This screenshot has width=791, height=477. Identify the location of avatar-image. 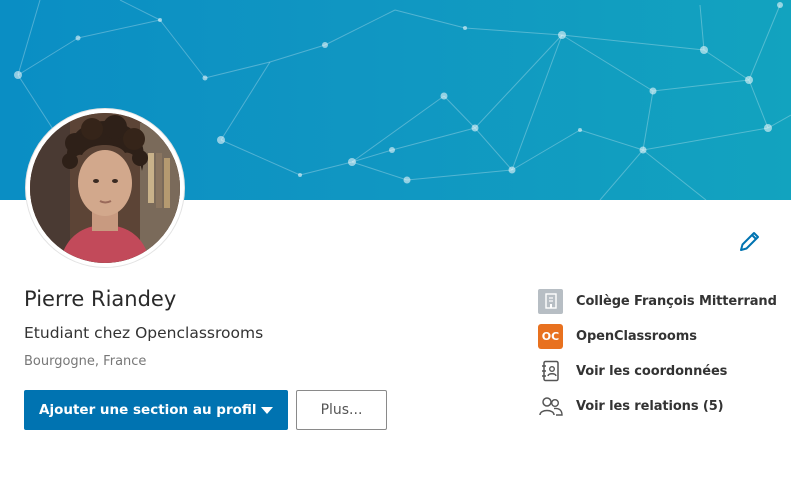
(105, 188).